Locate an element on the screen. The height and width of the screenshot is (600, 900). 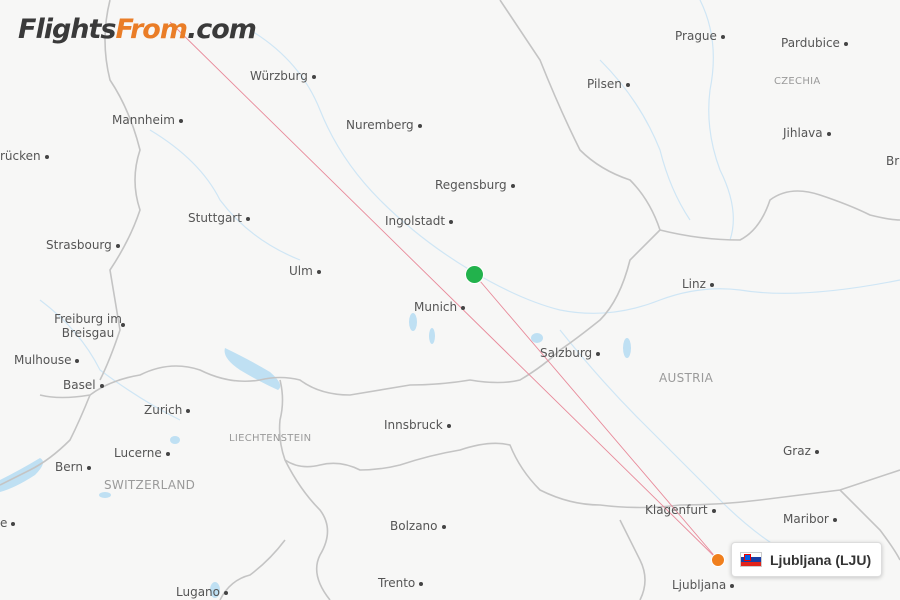
flightsfrom-logo: FlightsFrom.com is located at coordinates (137, 29).